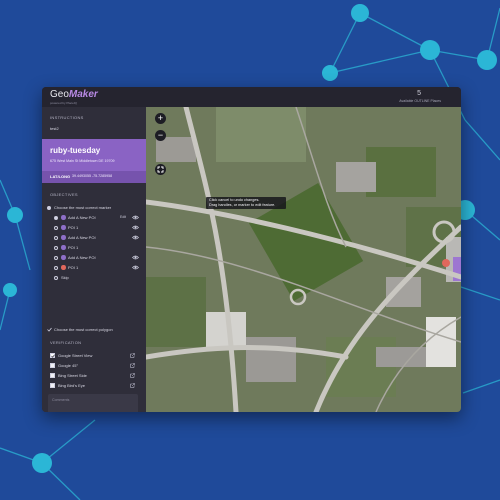 The image size is (500, 500). Describe the element at coordinates (61, 400) in the screenshot. I see `comments-placeholder: Comments` at that location.